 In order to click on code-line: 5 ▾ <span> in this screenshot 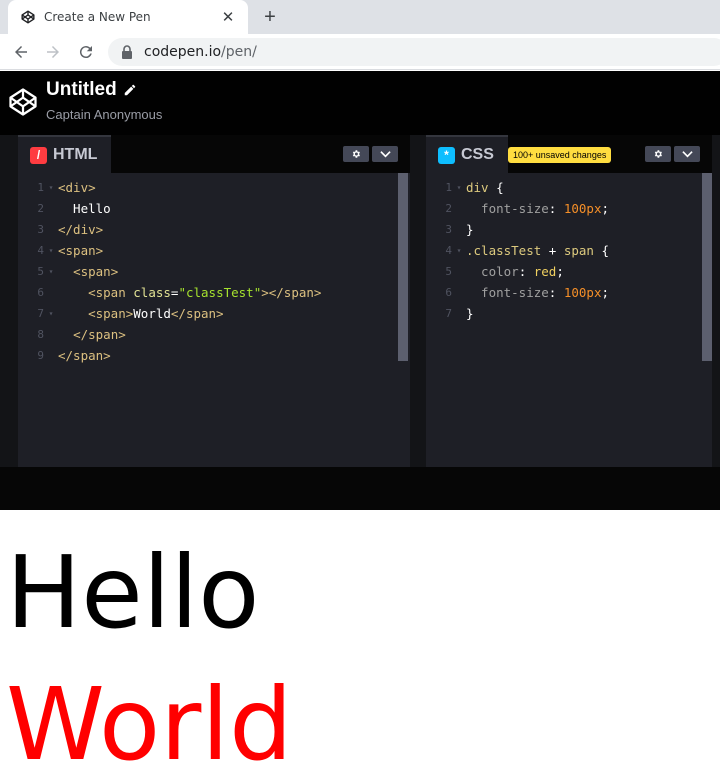, I will do `click(214, 271)`.